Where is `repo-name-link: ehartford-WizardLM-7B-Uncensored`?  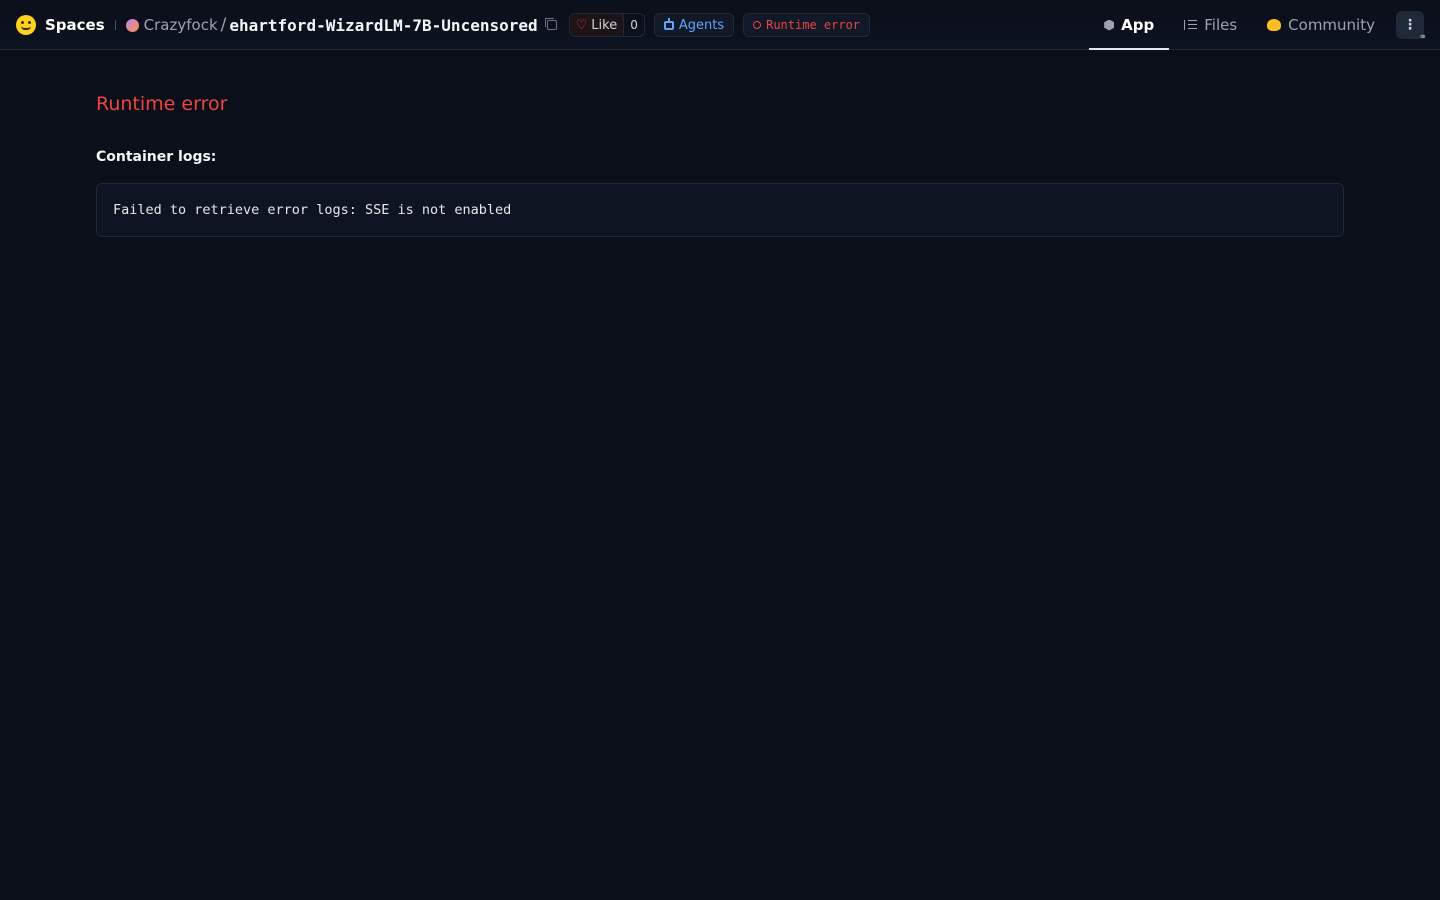
repo-name-link: ehartford-WizardLM-7B-Uncensored is located at coordinates (383, 25).